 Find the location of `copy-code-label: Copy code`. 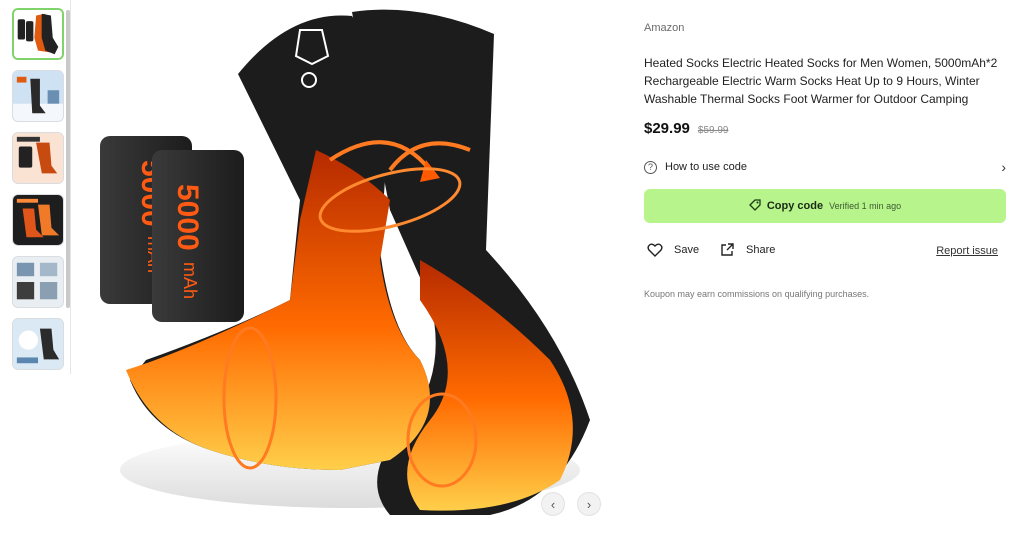

copy-code-label: Copy code is located at coordinates (795, 206).